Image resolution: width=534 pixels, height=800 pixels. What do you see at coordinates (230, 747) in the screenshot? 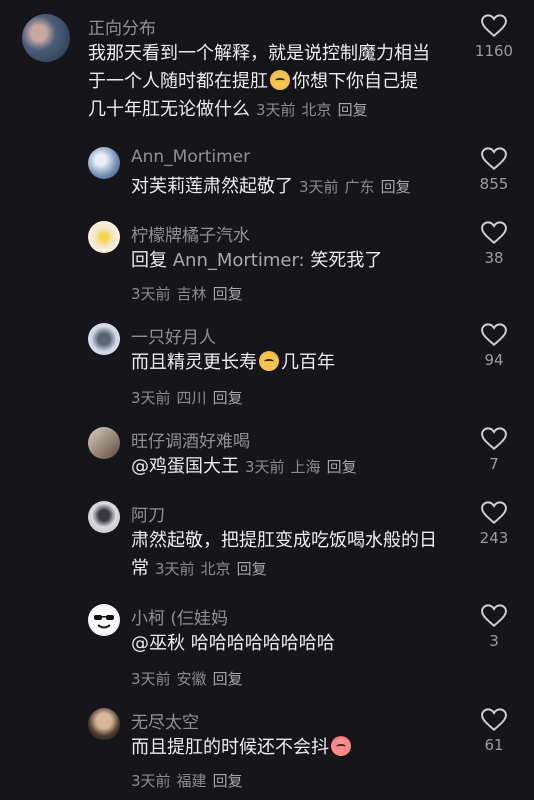
I see `reply-text-content: 而且提肛的时候还不会抖` at bounding box center [230, 747].